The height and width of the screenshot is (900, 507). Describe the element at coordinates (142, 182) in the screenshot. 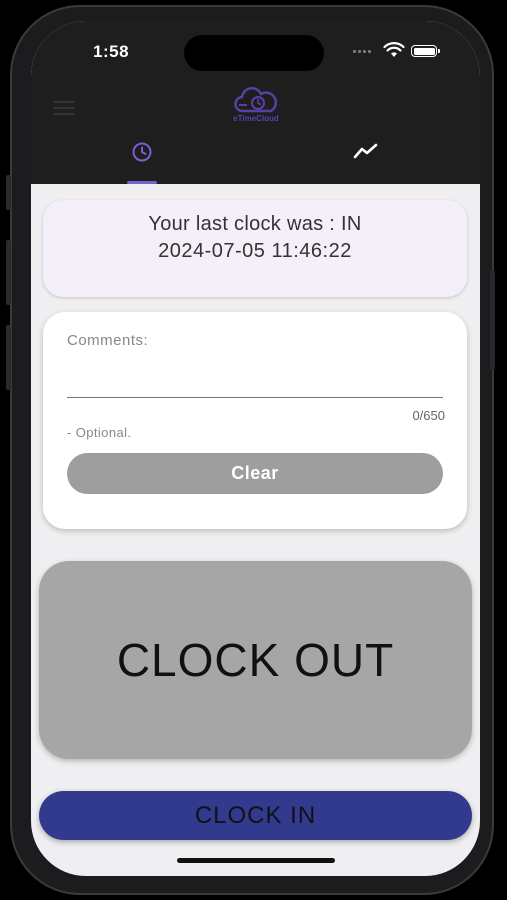

I see `active-tab-indicator` at that location.